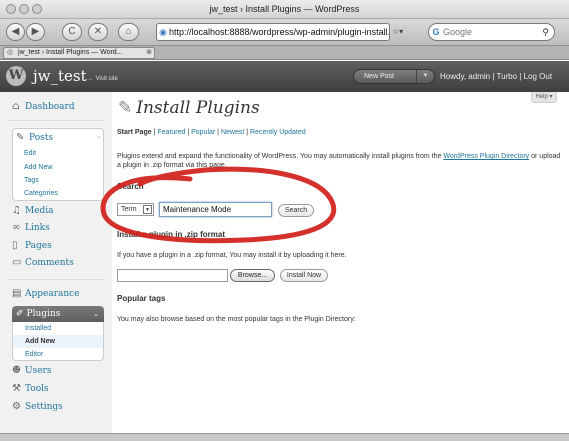  I want to click on plugin-search-input: Maintenance Mode, so click(215, 209).